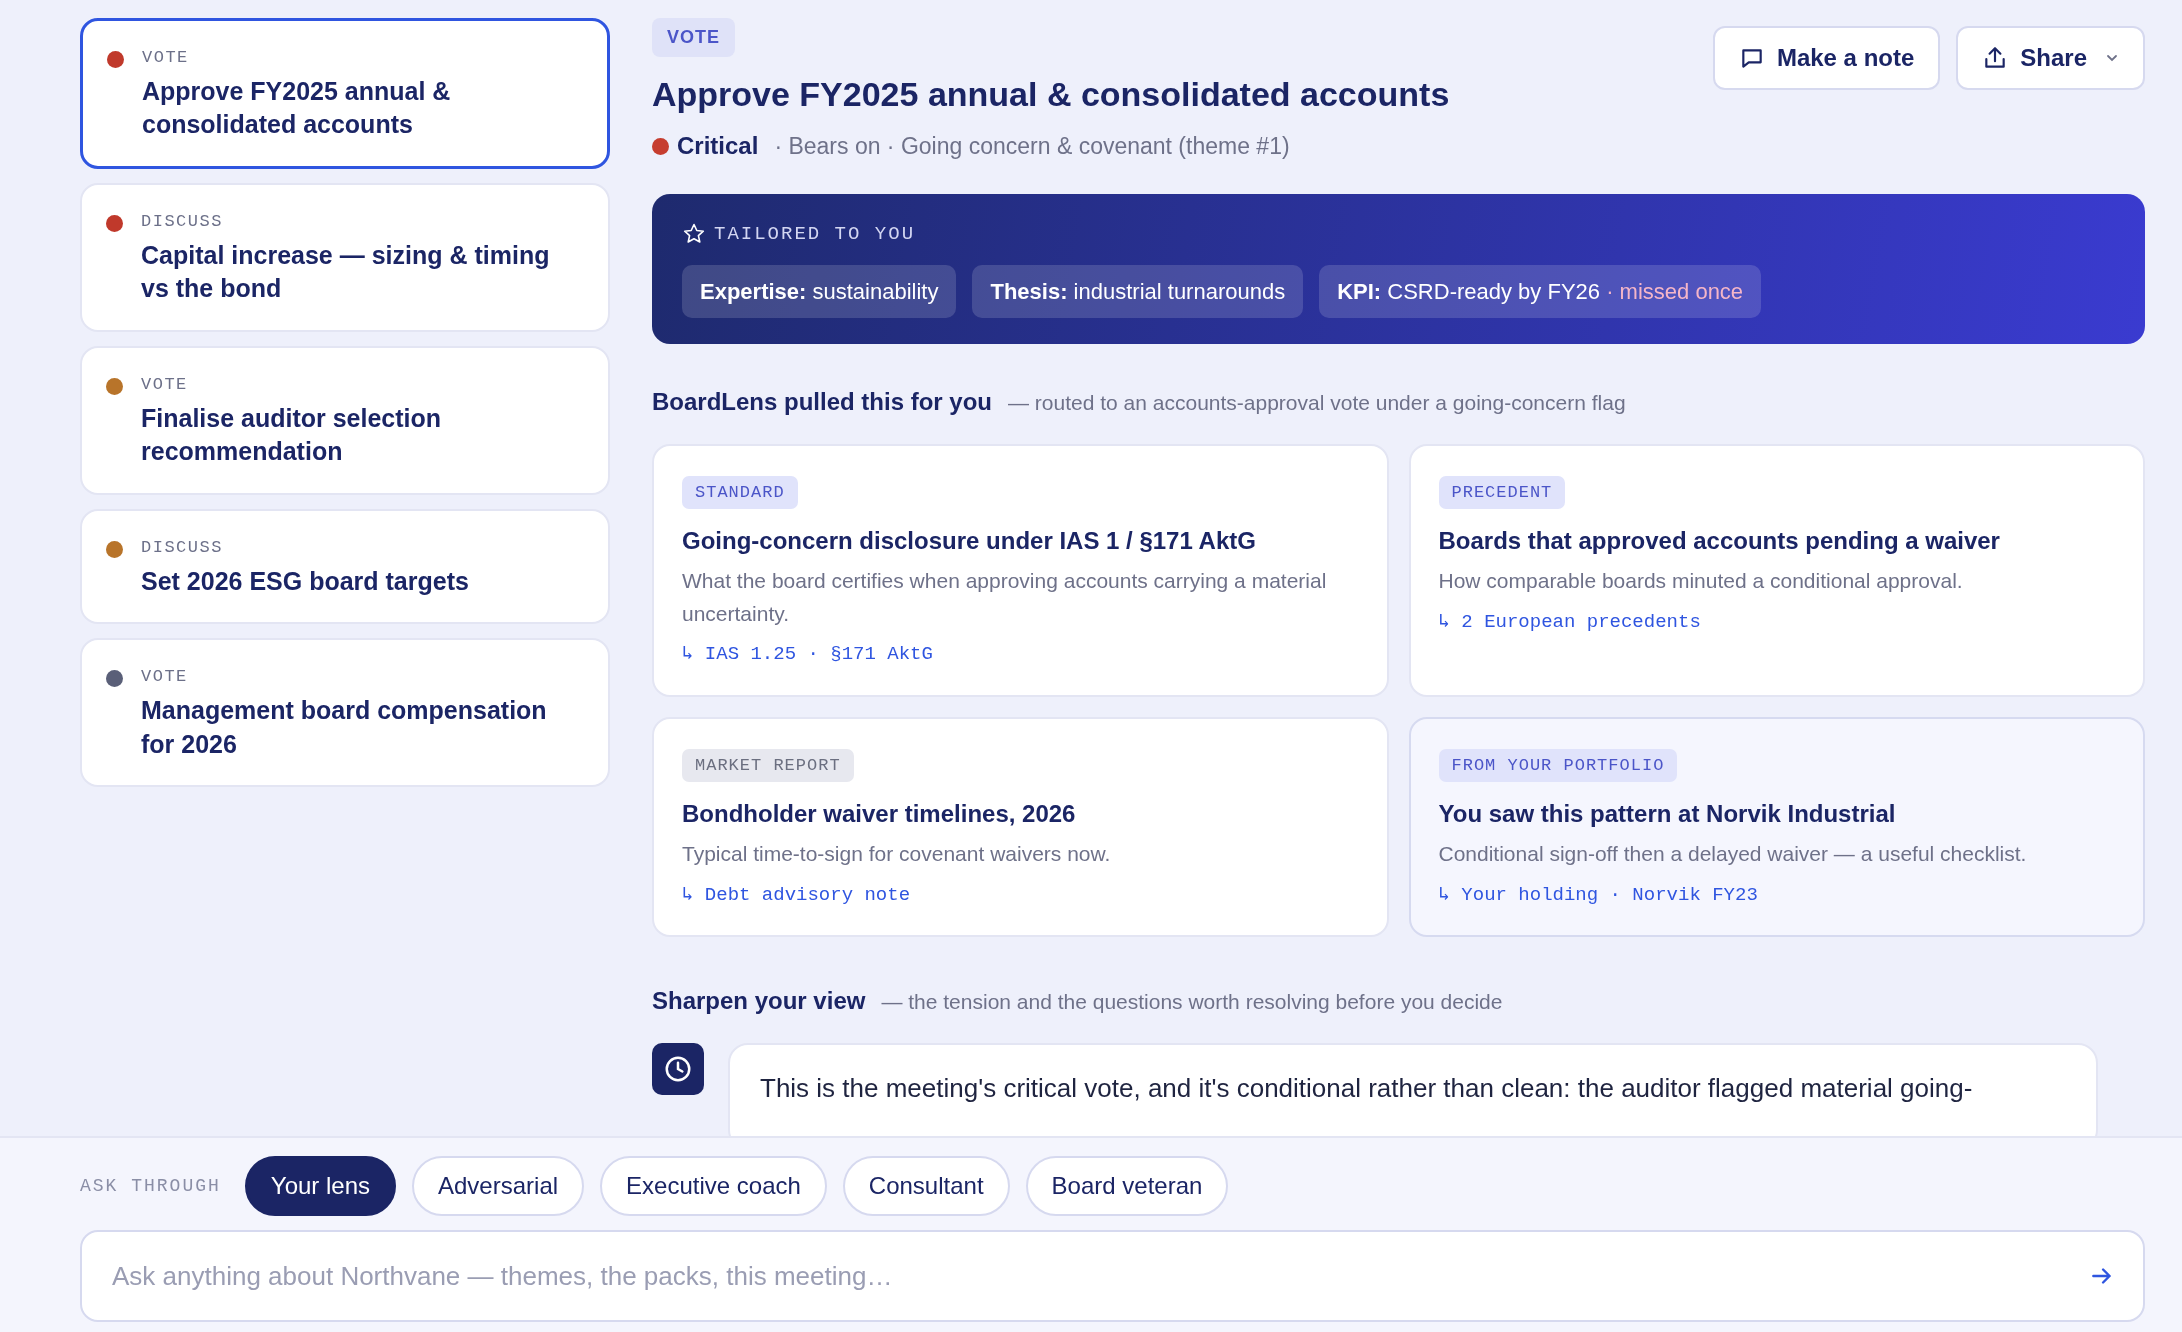  Describe the element at coordinates (879, 814) in the screenshot. I see `card-title: Bondholder waiver timelines, 2026` at that location.